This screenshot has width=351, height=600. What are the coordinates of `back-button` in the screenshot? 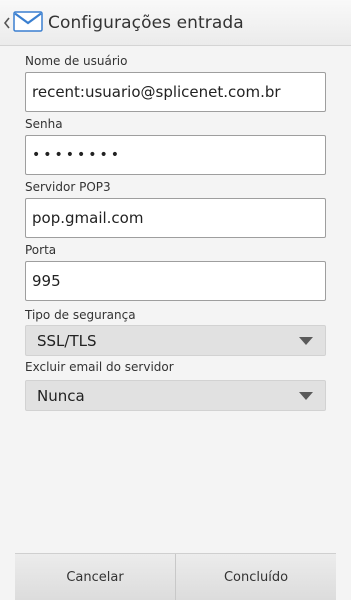 It's located at (7, 23).